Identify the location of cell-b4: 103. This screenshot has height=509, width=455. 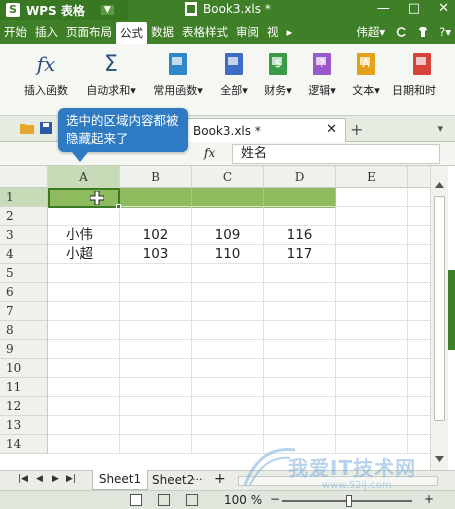
(156, 254).